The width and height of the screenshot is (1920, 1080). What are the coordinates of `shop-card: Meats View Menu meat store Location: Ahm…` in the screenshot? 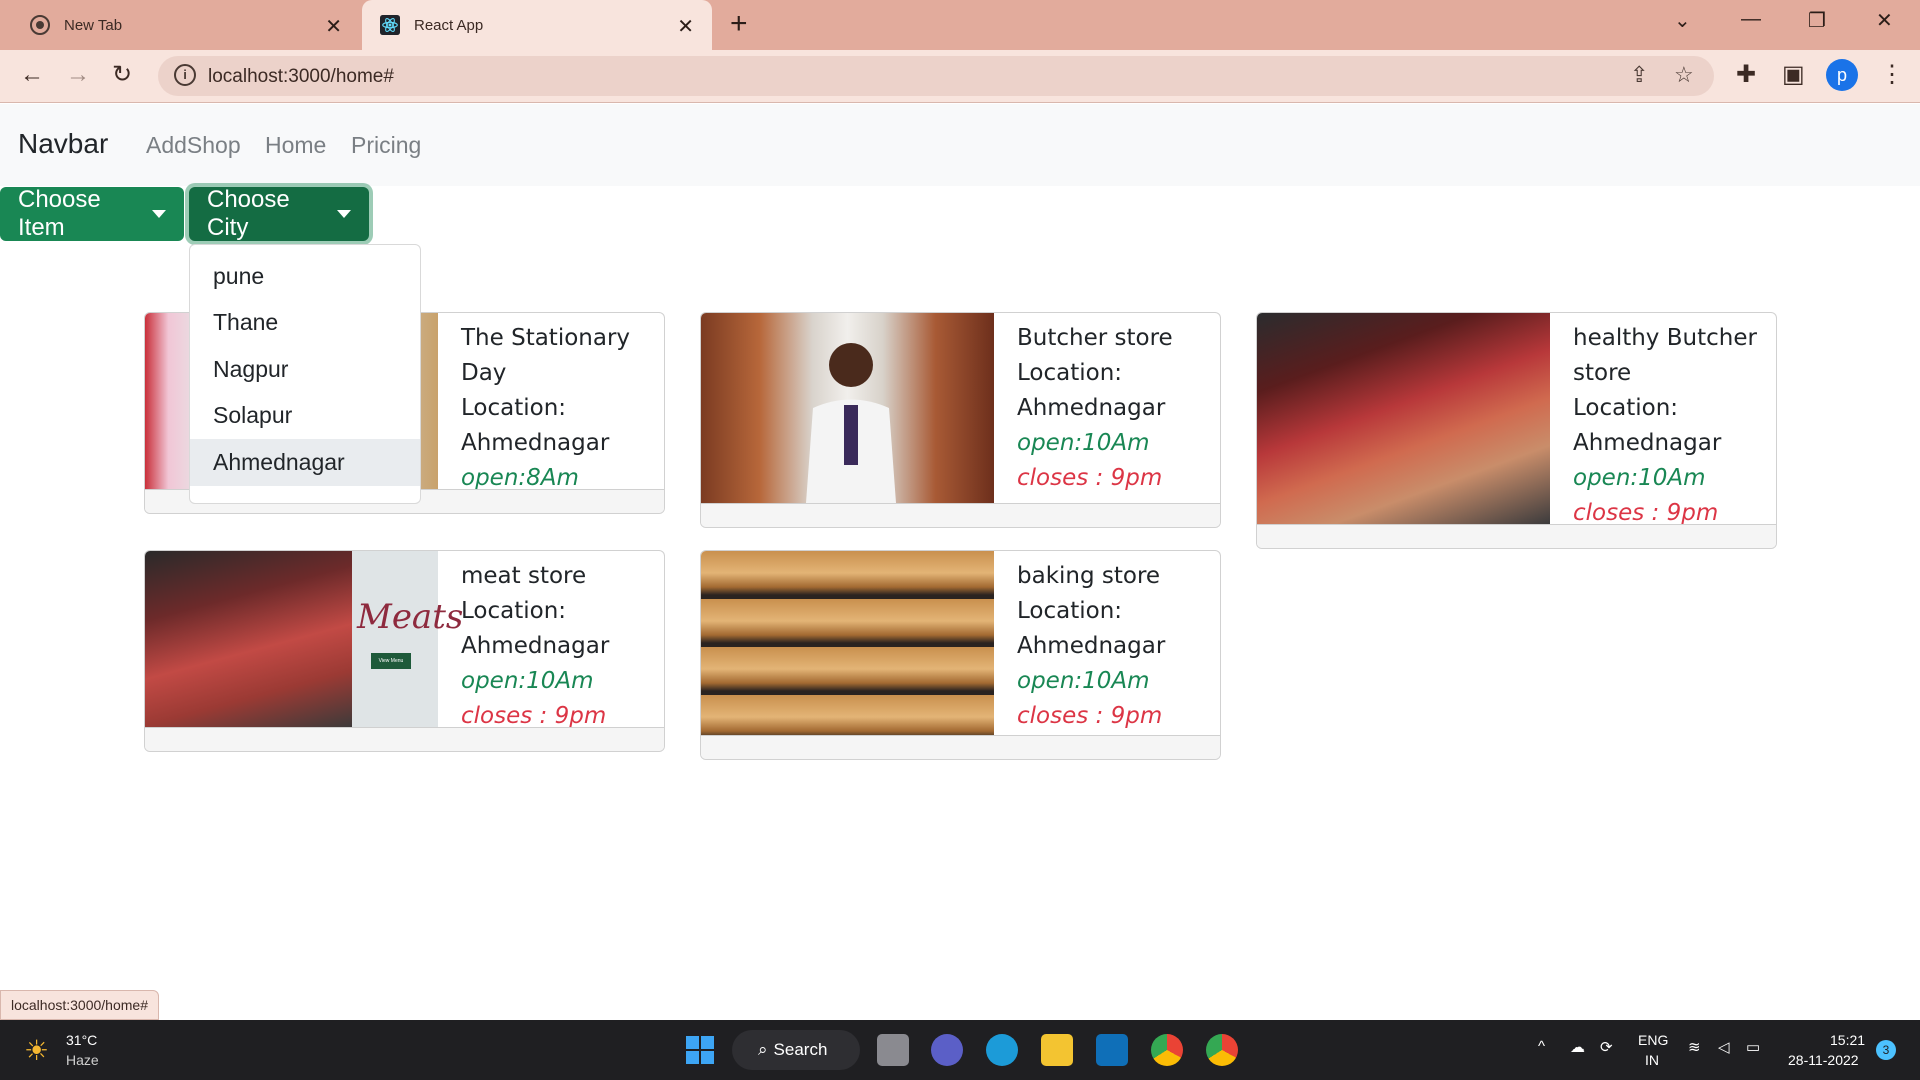 It's located at (404, 651).